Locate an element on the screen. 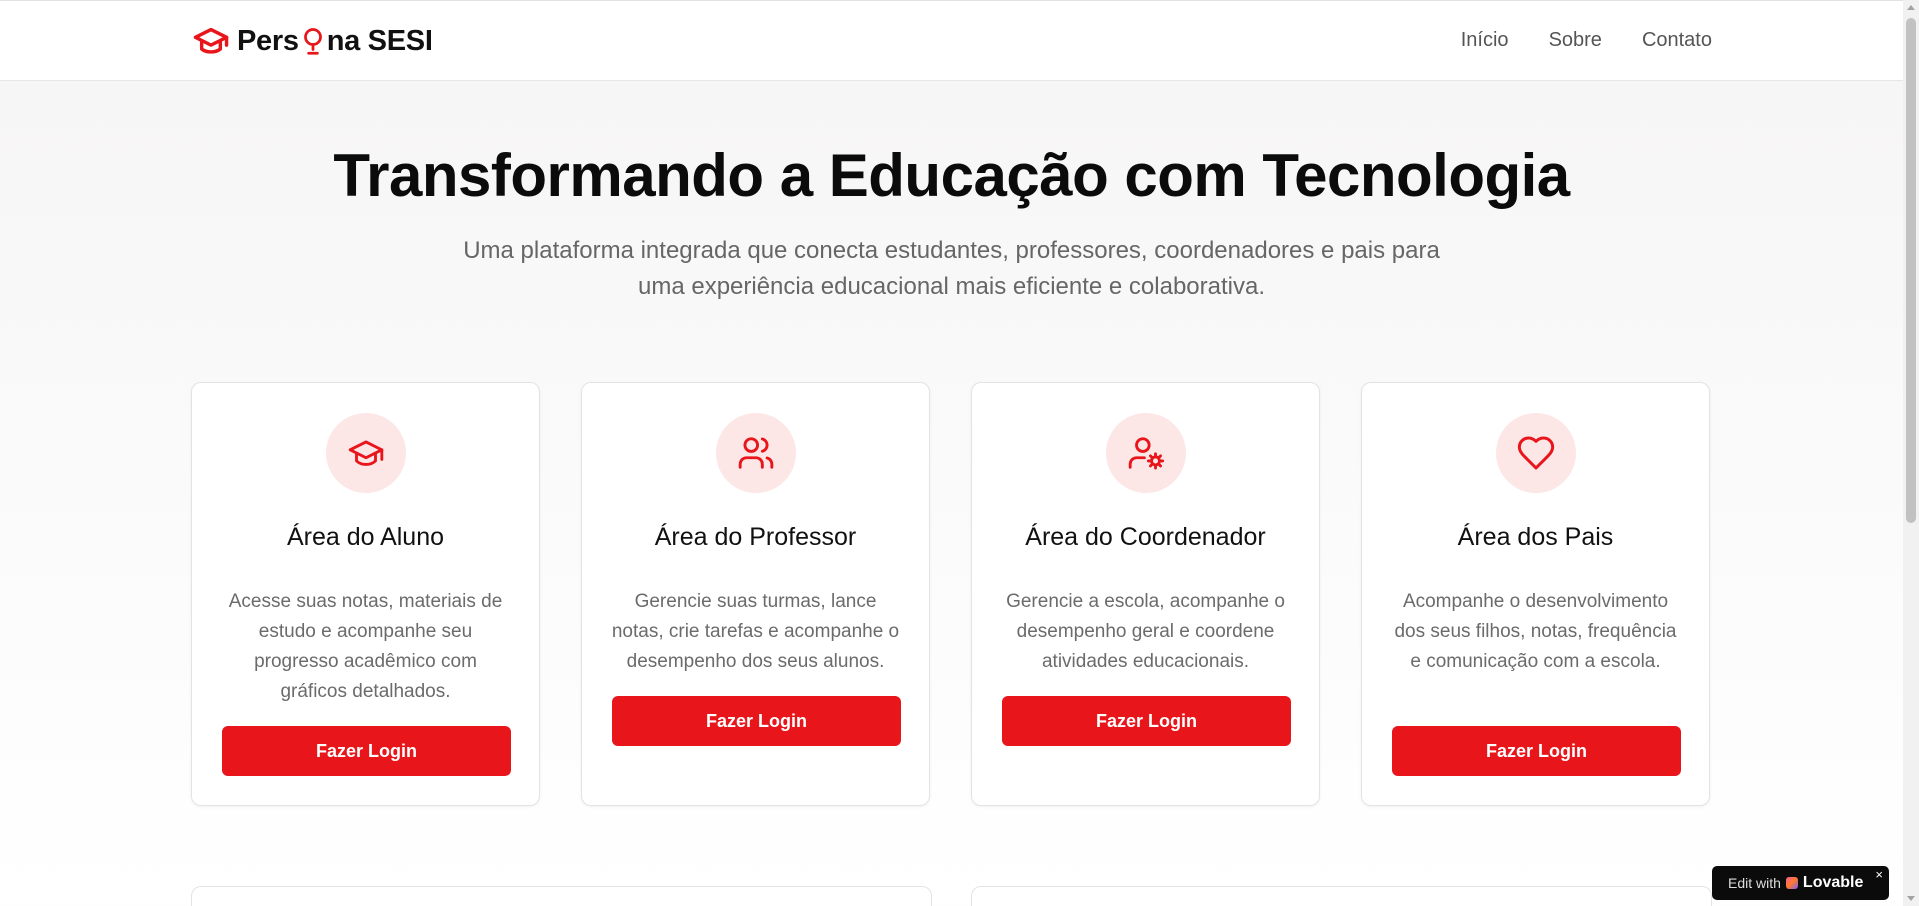 The image size is (1919, 906). page-scrollbar is located at coordinates (1911, 453).